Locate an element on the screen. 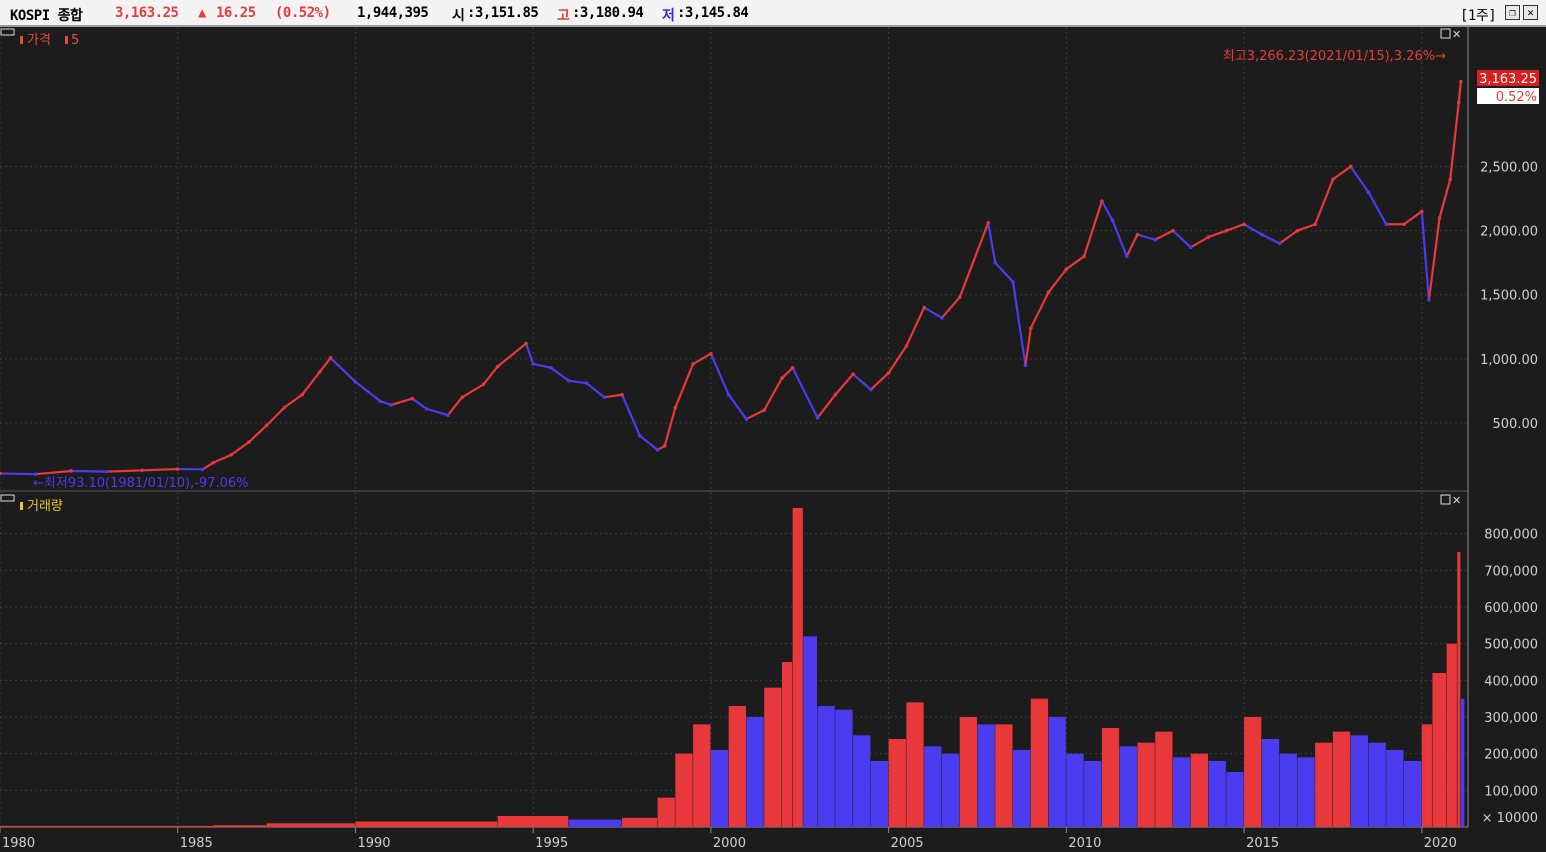 The image size is (1546, 852). restore-window-icon: ❐ is located at coordinates (1512, 12).